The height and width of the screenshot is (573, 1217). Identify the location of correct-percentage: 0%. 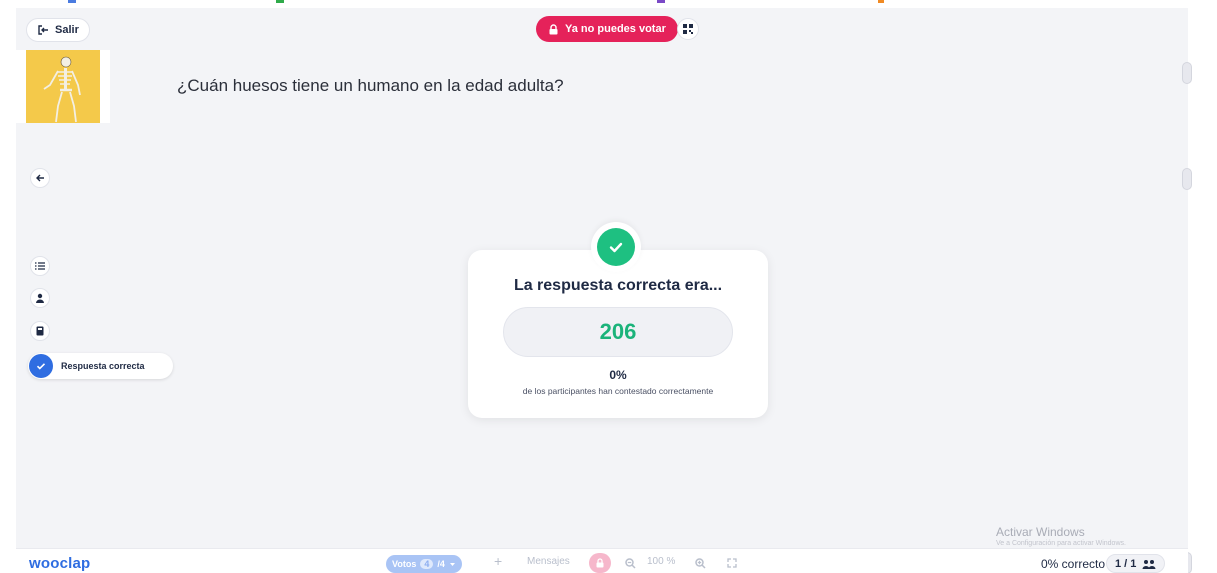
(618, 375).